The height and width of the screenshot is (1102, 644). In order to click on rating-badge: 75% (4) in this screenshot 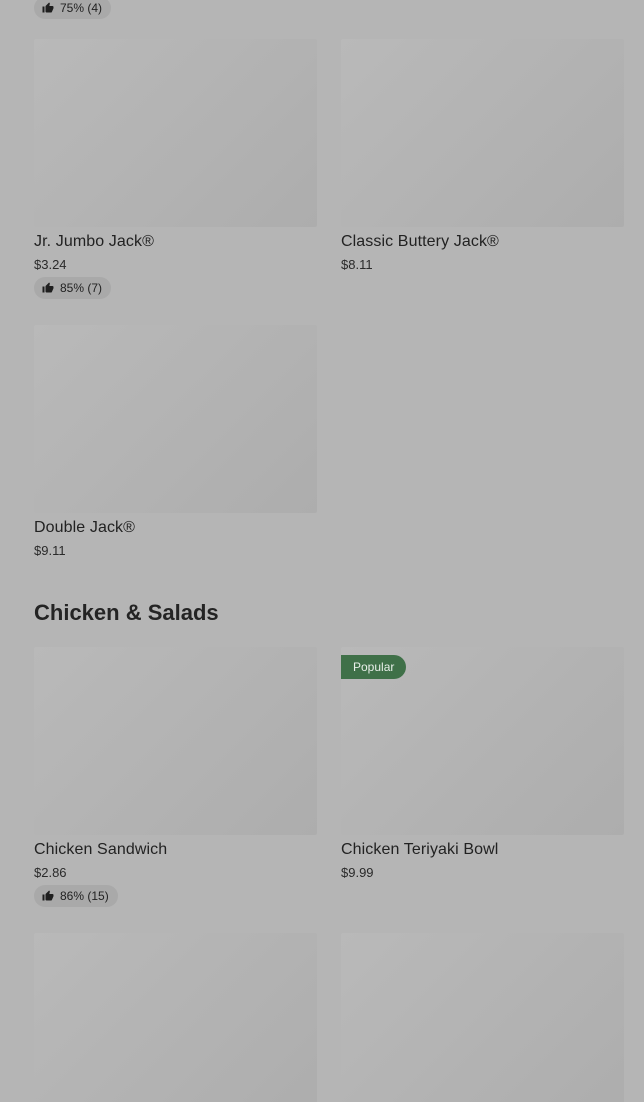, I will do `click(73, 9)`.